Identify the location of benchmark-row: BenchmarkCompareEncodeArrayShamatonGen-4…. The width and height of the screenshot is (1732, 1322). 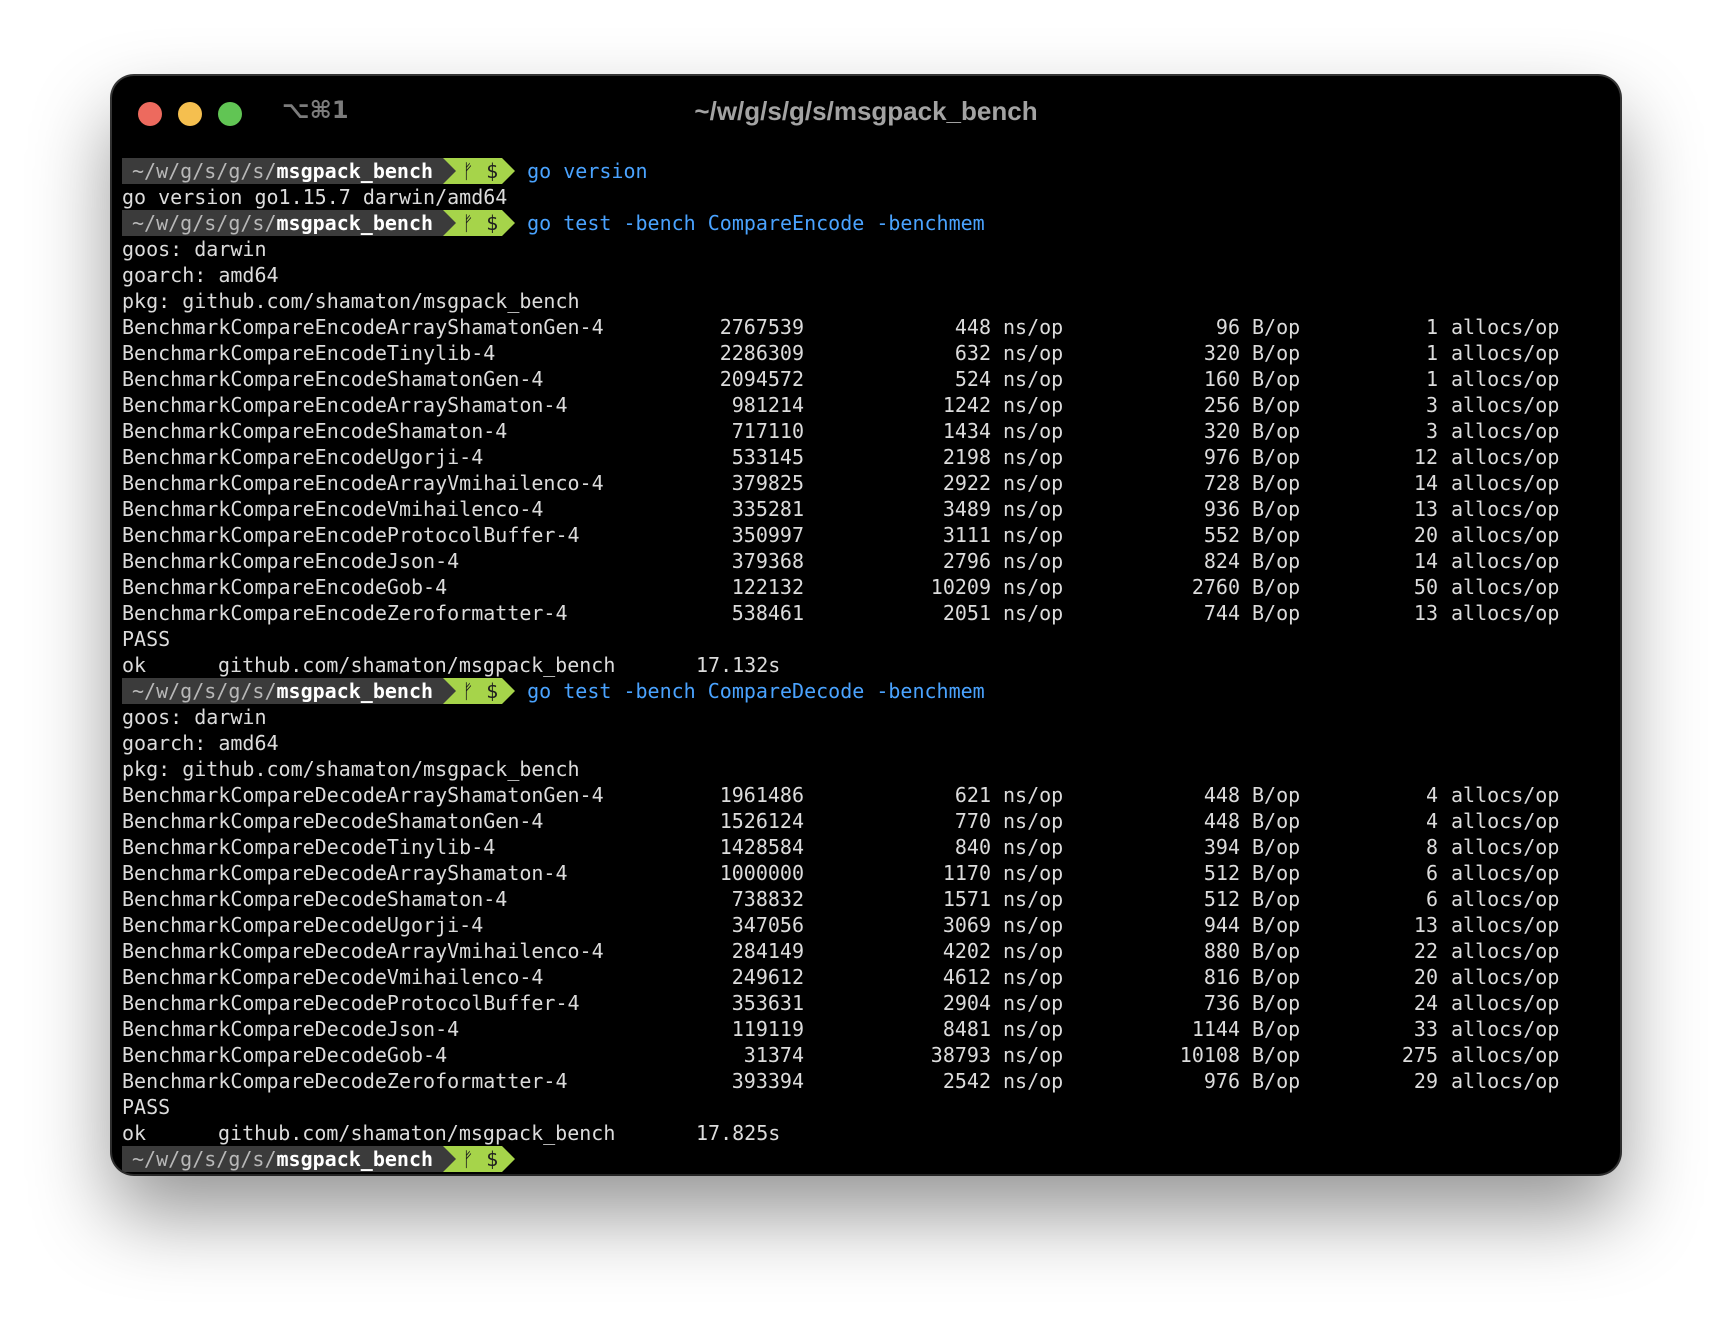
(866, 327).